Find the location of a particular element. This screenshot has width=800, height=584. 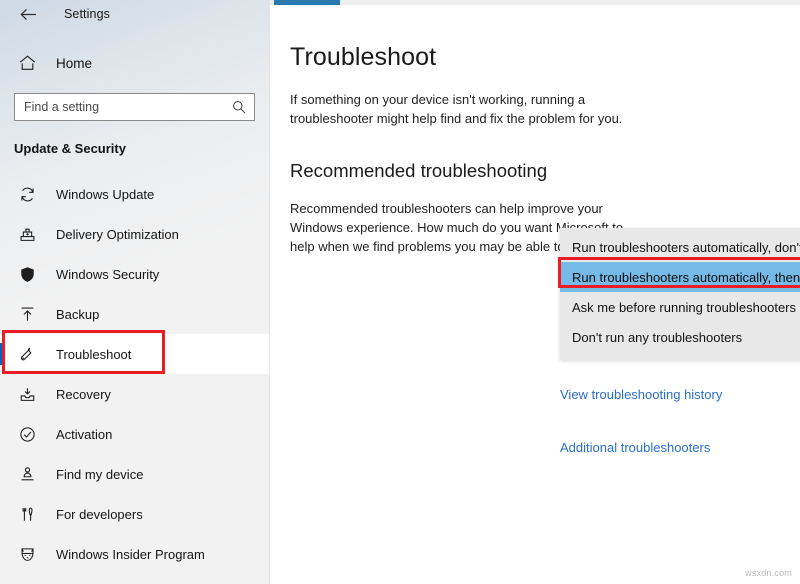

tools-icon is located at coordinates (27, 514).